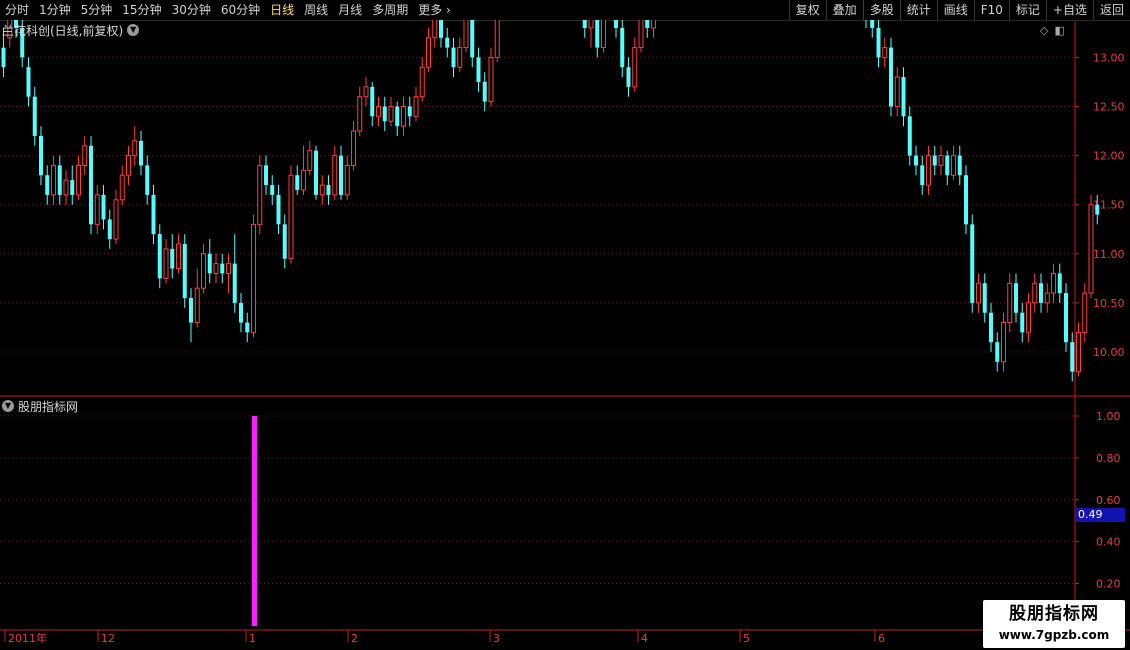 The height and width of the screenshot is (650, 1130). What do you see at coordinates (881, 10) in the screenshot?
I see `toolbar-button-2: 多股` at bounding box center [881, 10].